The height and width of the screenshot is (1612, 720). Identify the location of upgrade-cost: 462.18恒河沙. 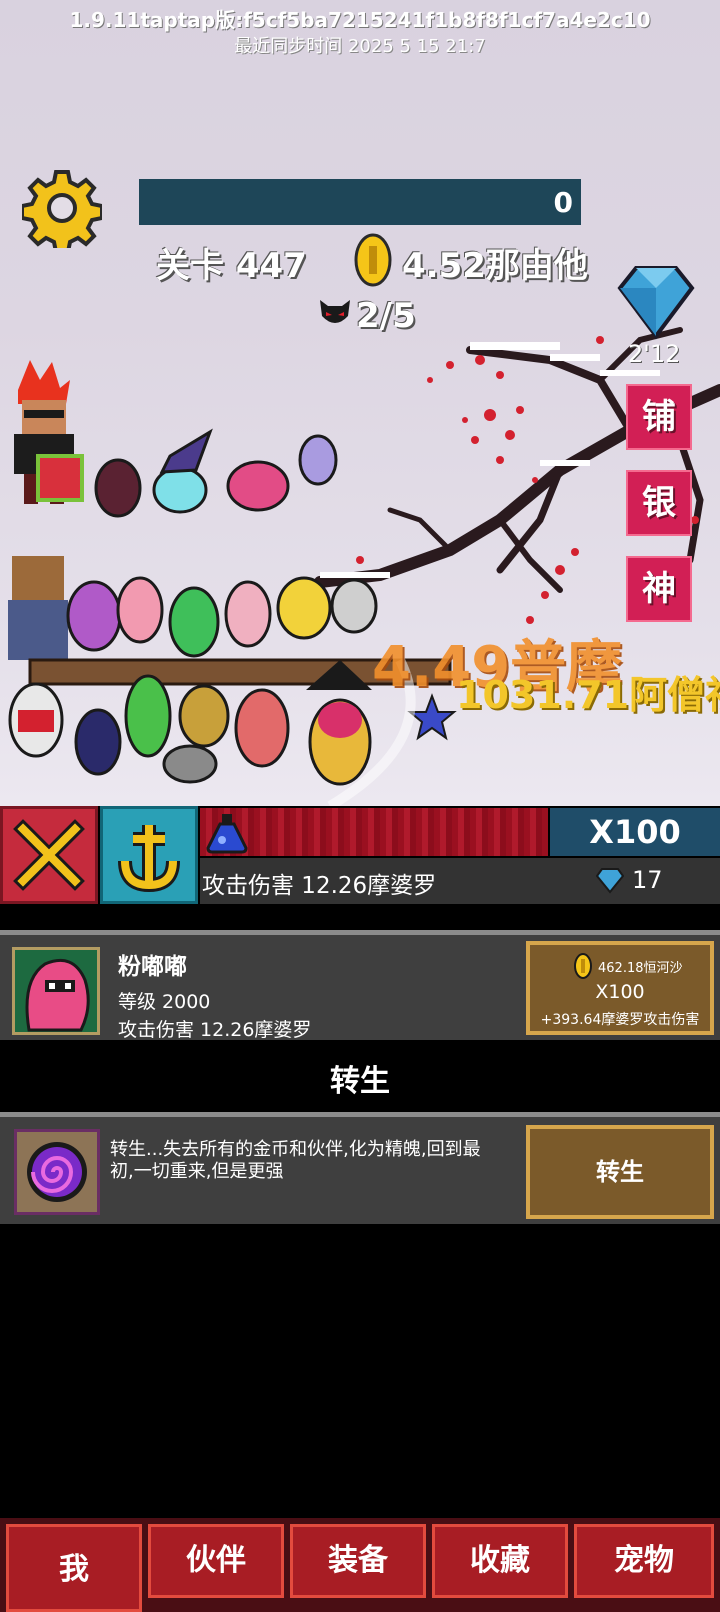
(640, 968).